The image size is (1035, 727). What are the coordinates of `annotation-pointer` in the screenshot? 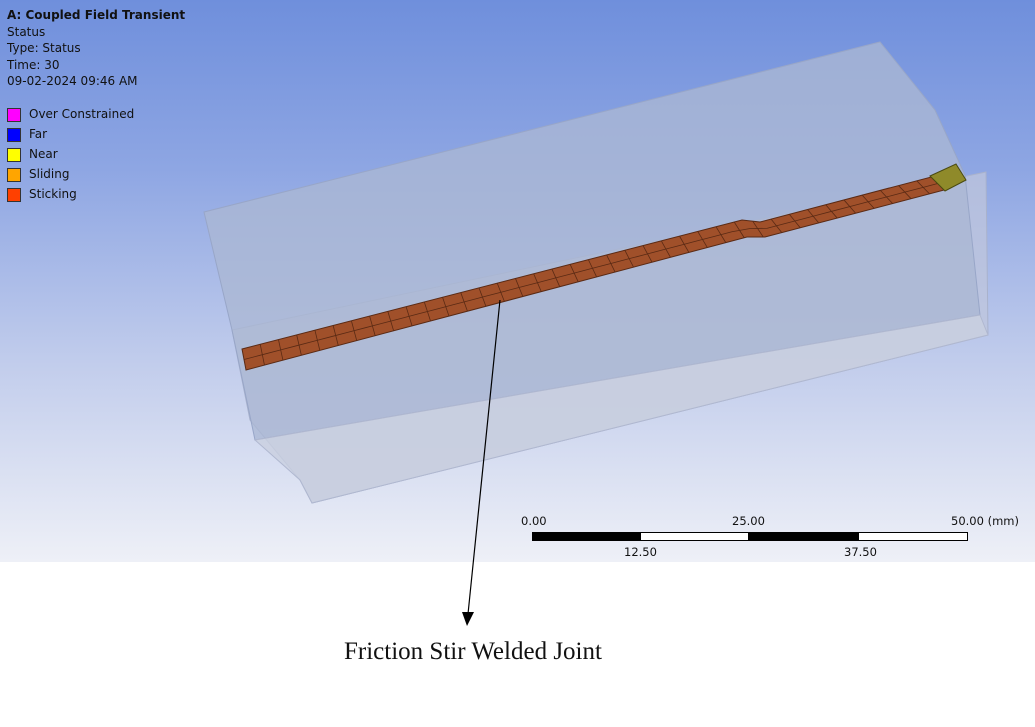 It's located at (481, 462).